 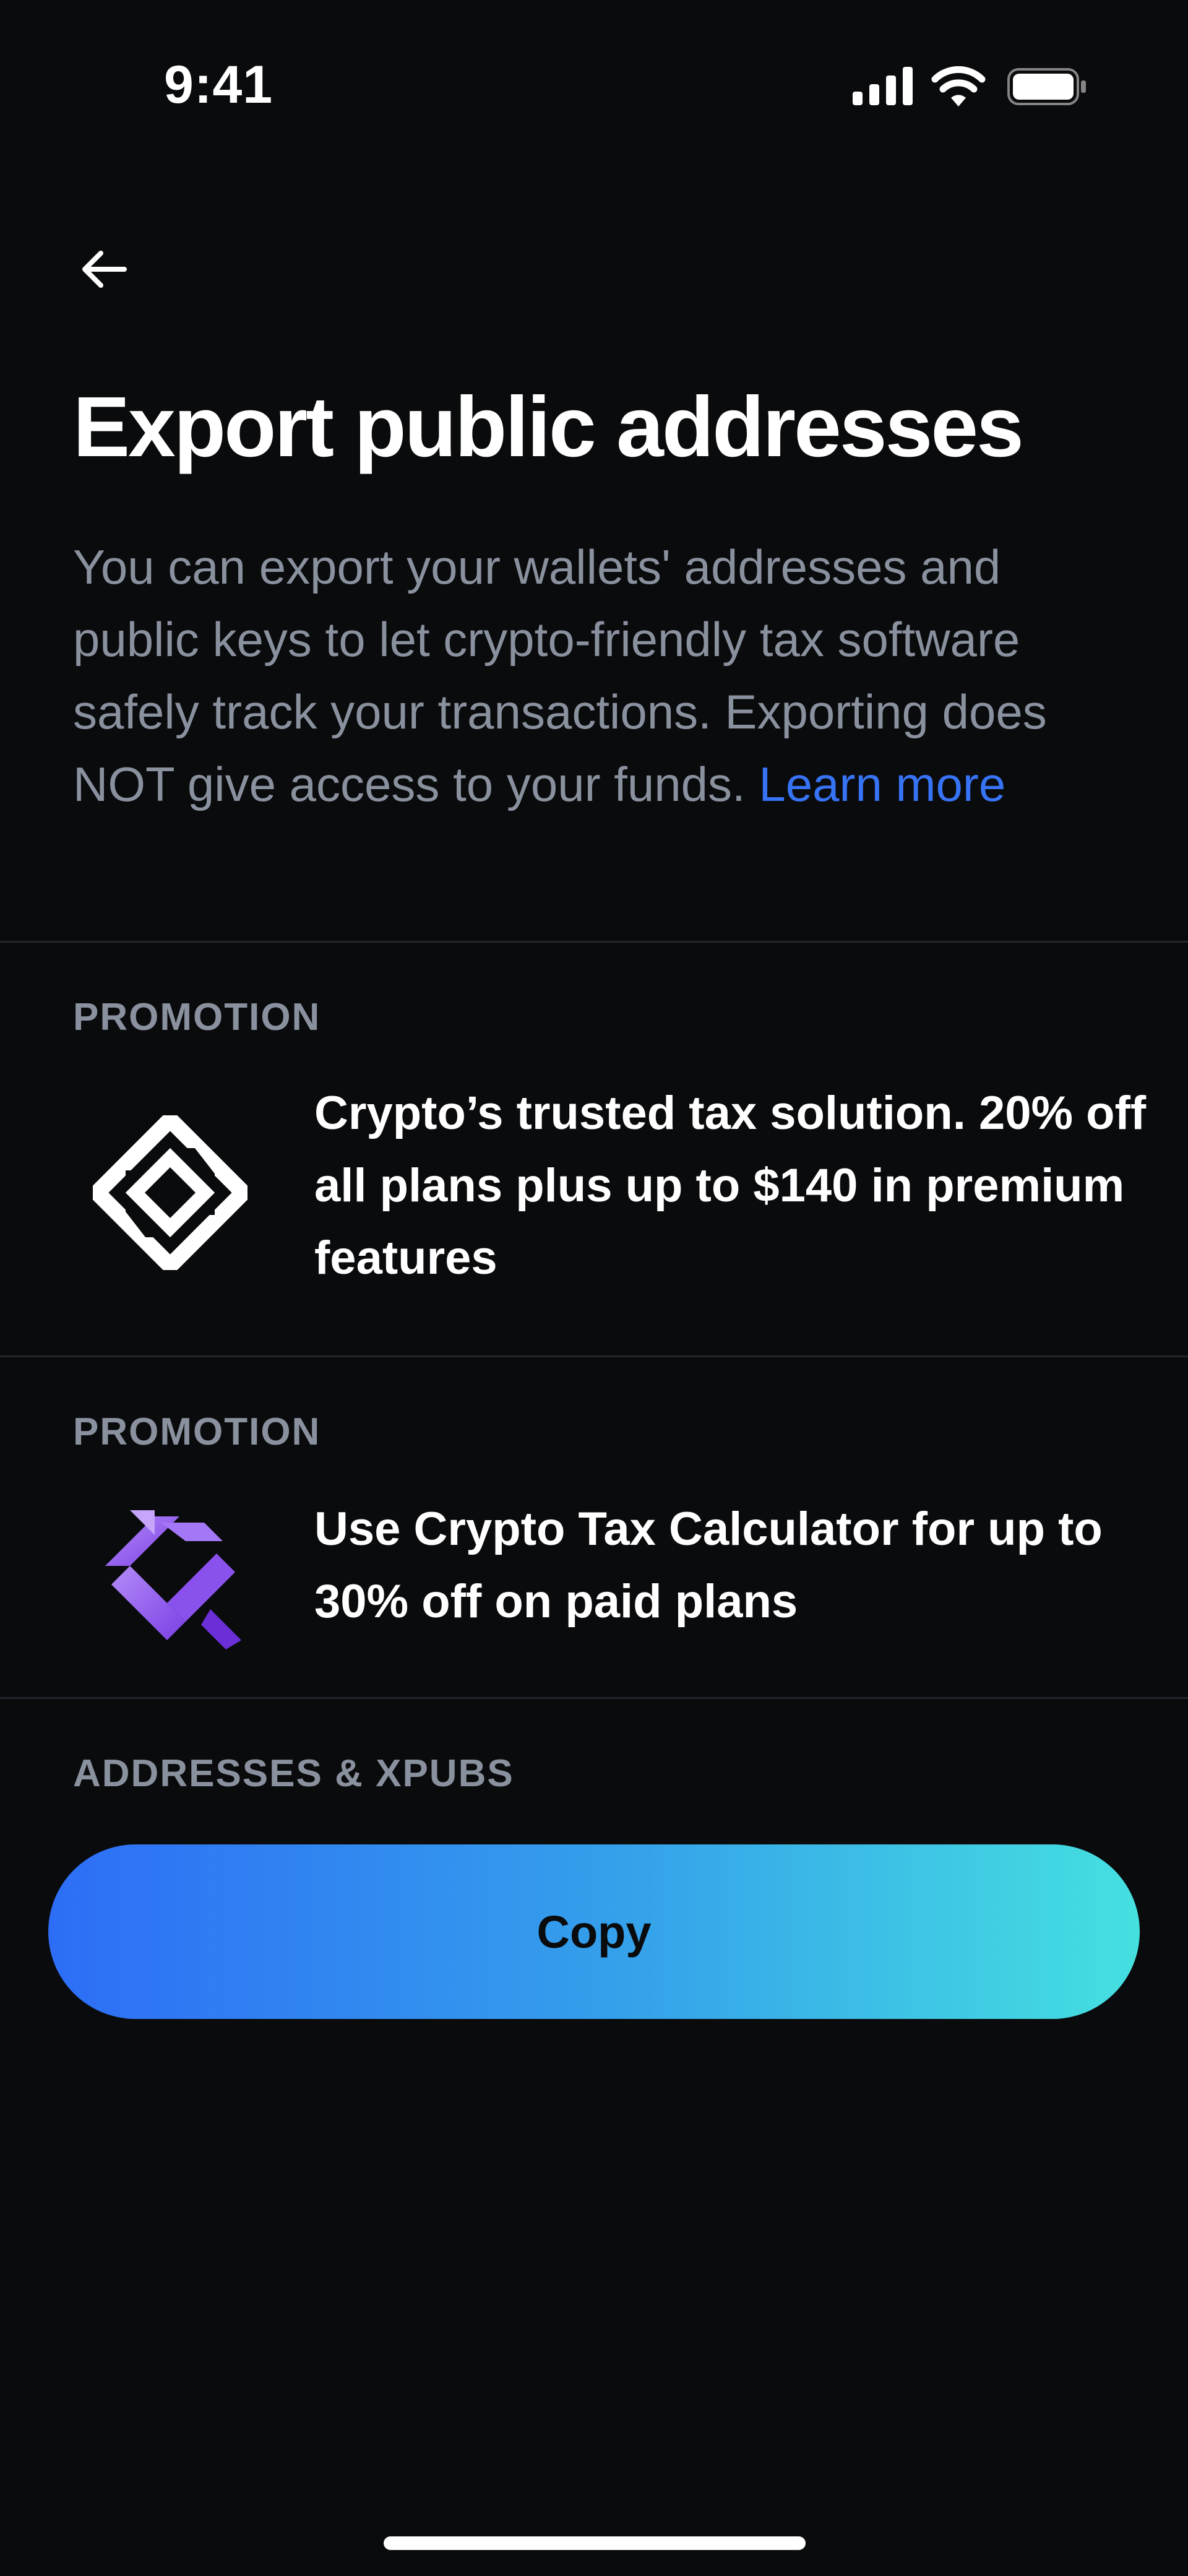 What do you see at coordinates (1046, 86) in the screenshot?
I see `battery-icon` at bounding box center [1046, 86].